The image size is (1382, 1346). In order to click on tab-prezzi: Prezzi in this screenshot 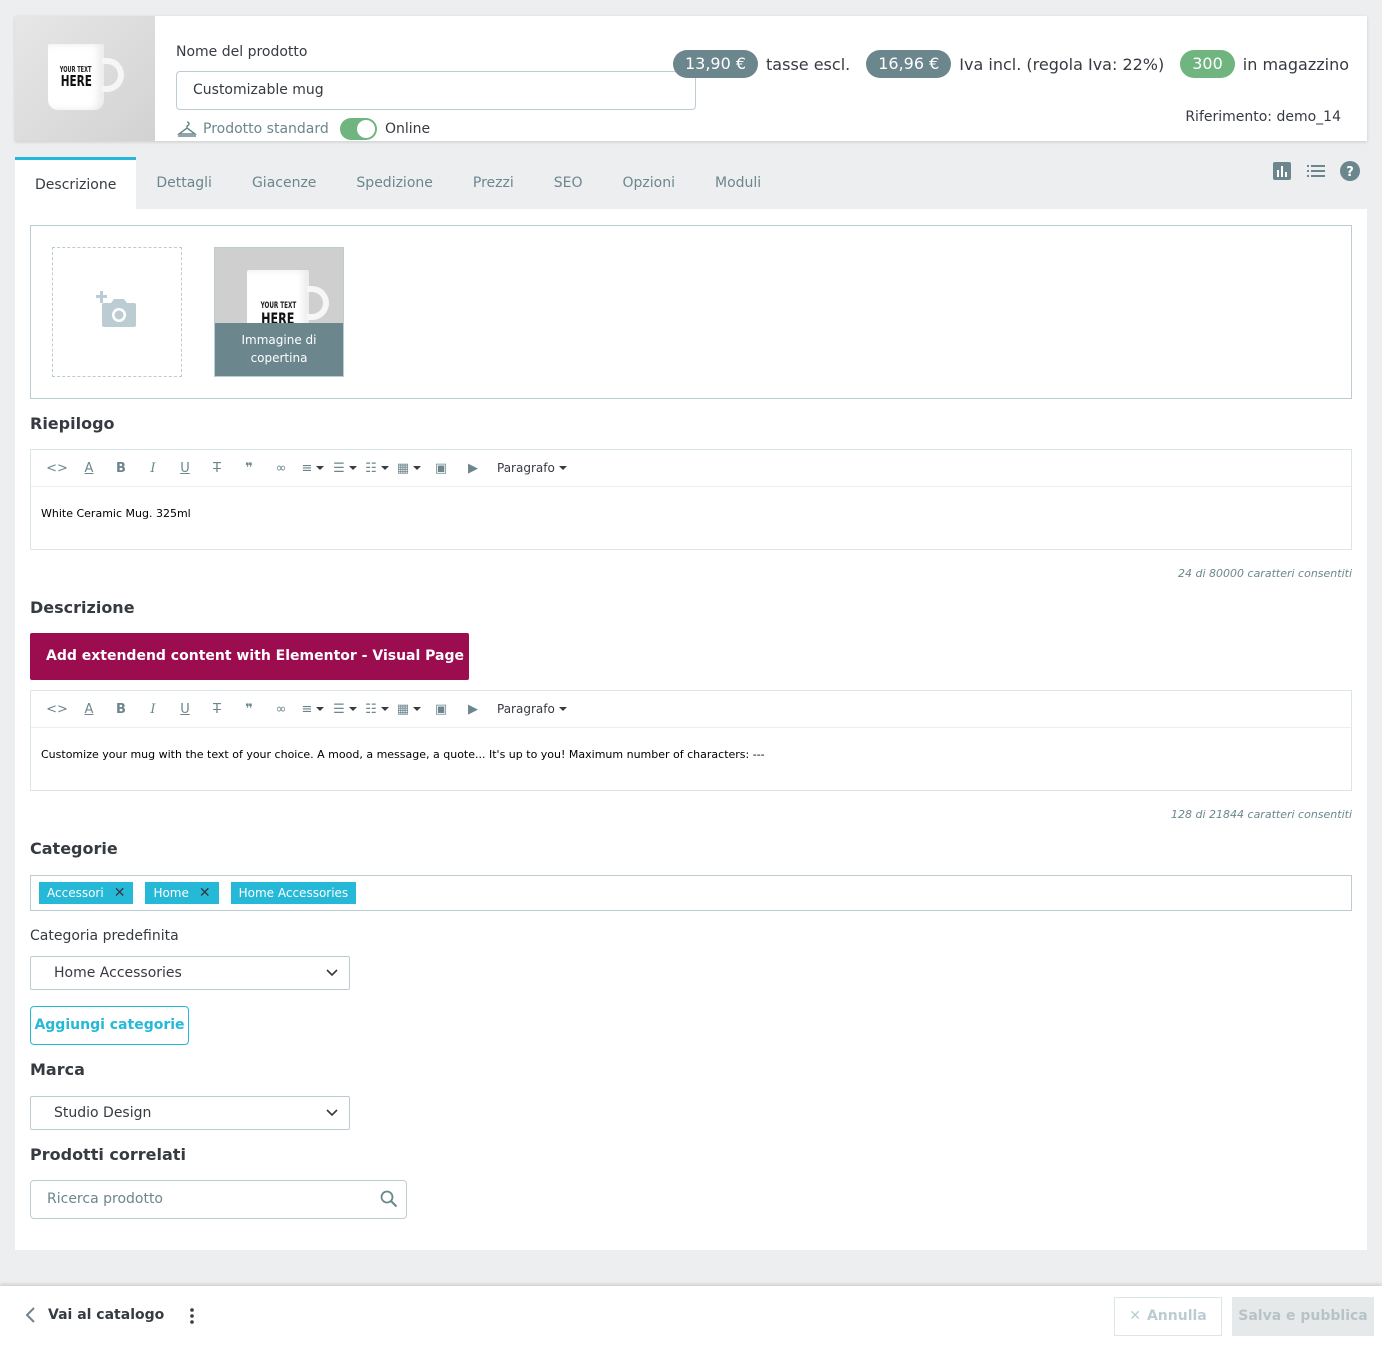, I will do `click(493, 183)`.